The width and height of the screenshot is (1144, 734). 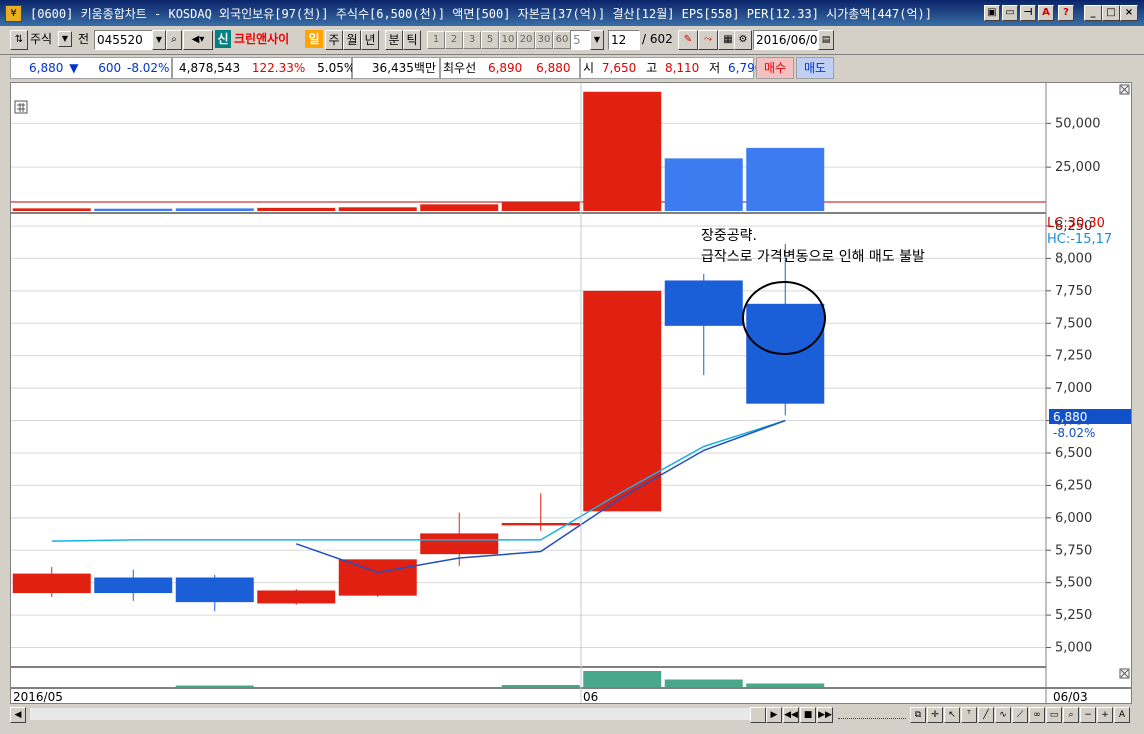 I want to click on price-tick-label: 7,750, so click(x=1073, y=291).